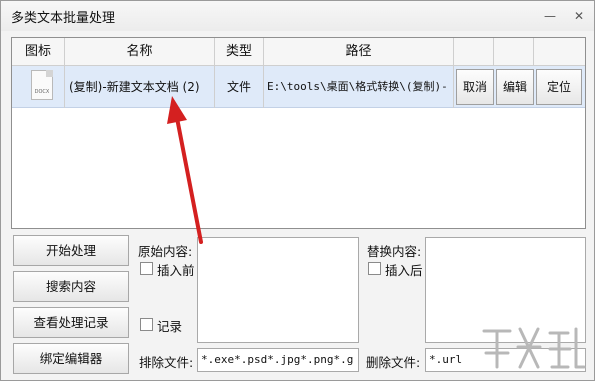  I want to click on watermark-logo, so click(534, 348).